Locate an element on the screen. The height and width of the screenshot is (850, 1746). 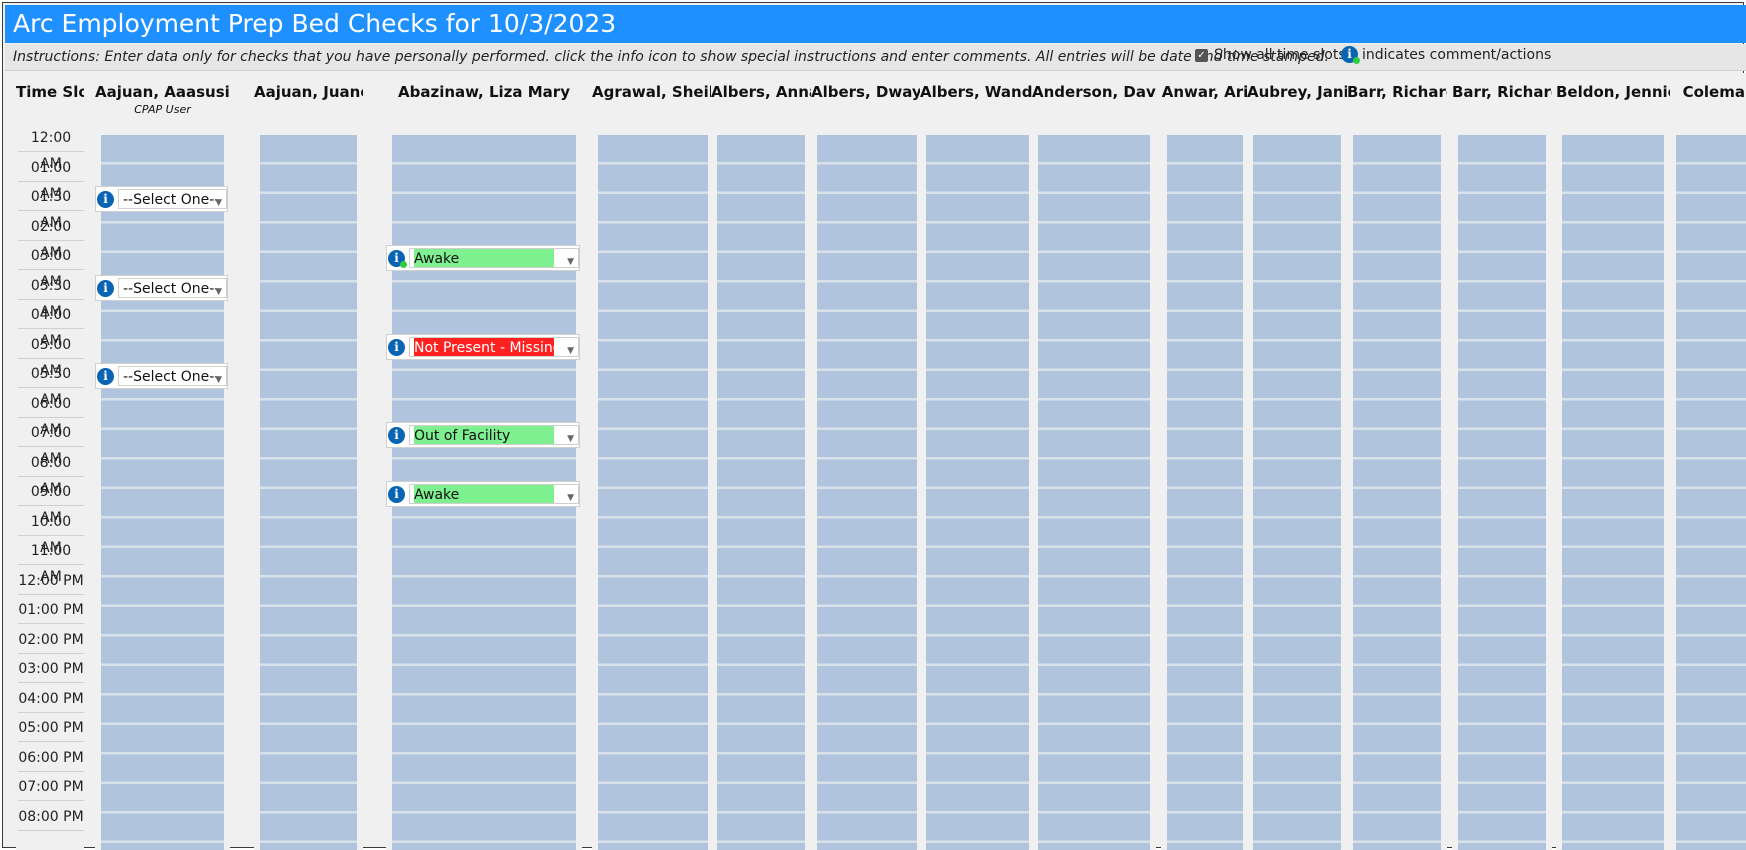
status-value: Out of Facility is located at coordinates (484, 435).